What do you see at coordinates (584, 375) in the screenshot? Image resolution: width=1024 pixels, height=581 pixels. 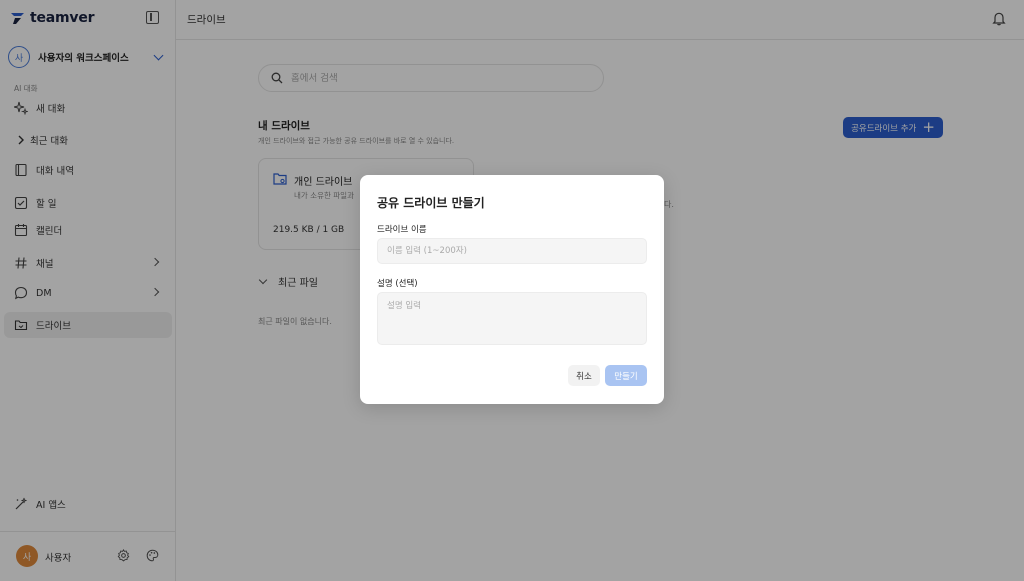 I see `cancel-button: 취소` at bounding box center [584, 375].